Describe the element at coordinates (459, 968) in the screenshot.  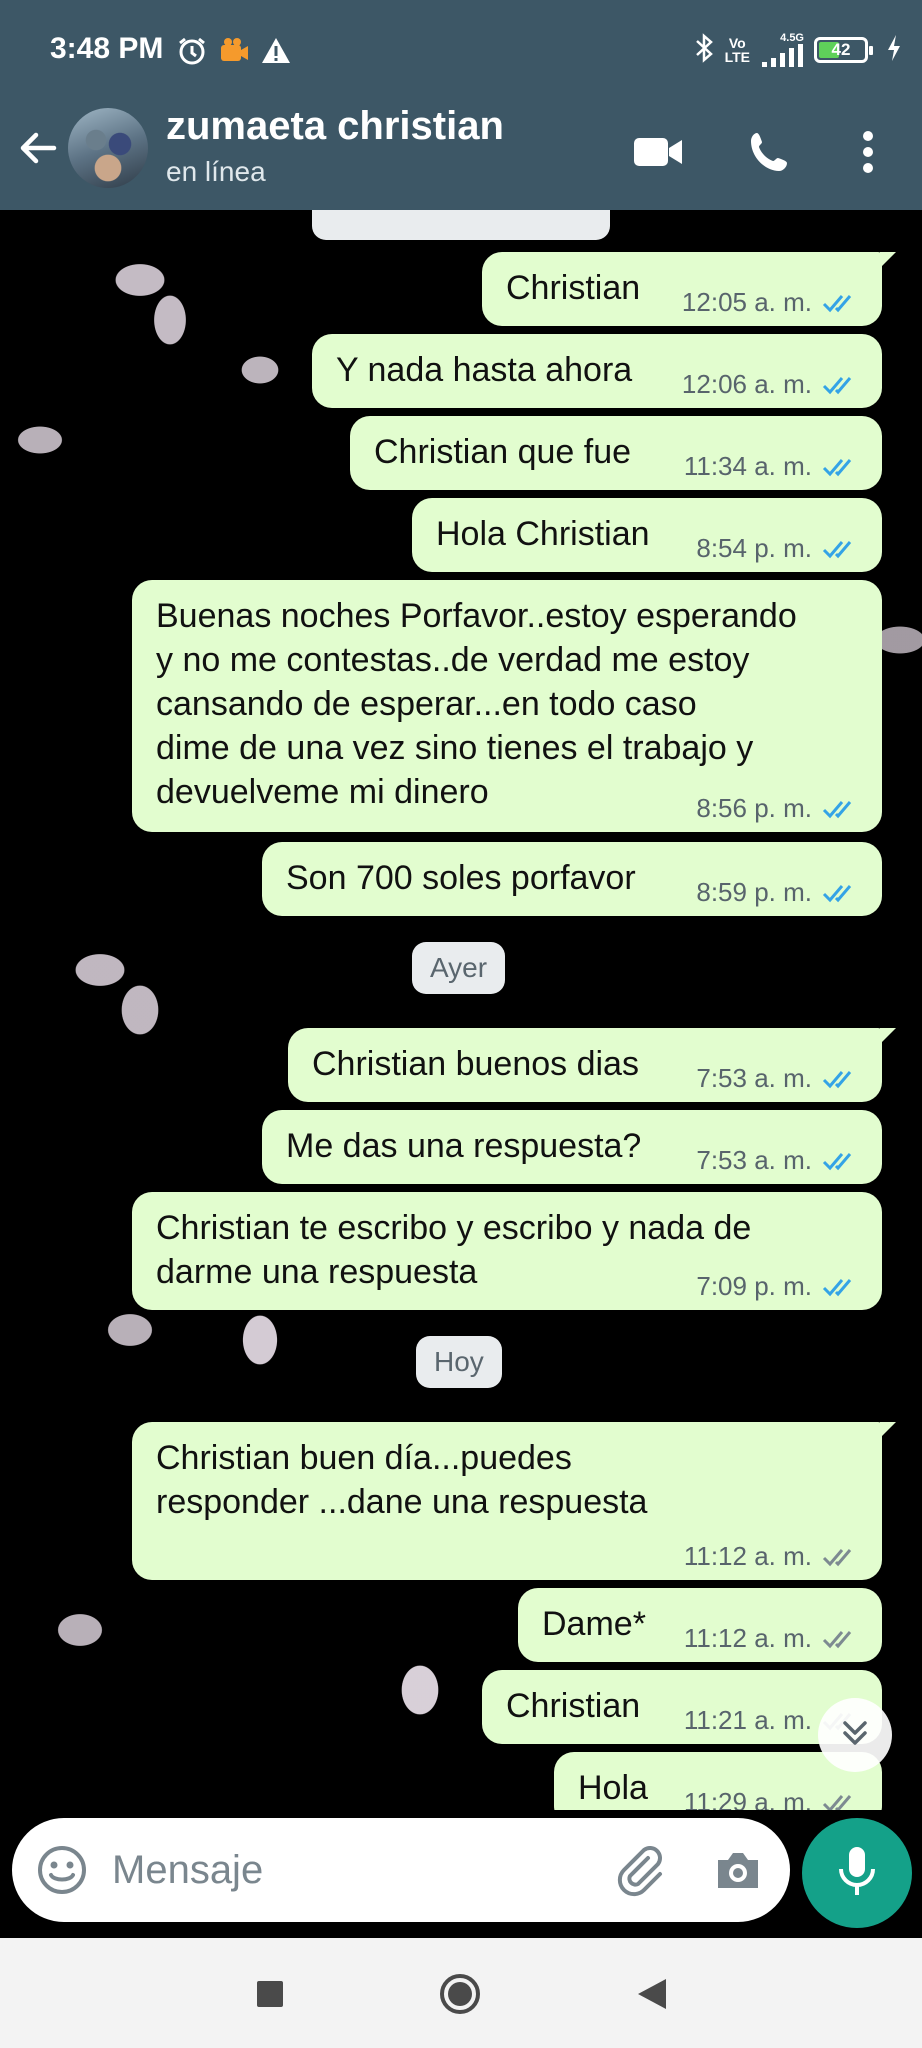
I see `date-separator-yesterday: Ayer` at that location.